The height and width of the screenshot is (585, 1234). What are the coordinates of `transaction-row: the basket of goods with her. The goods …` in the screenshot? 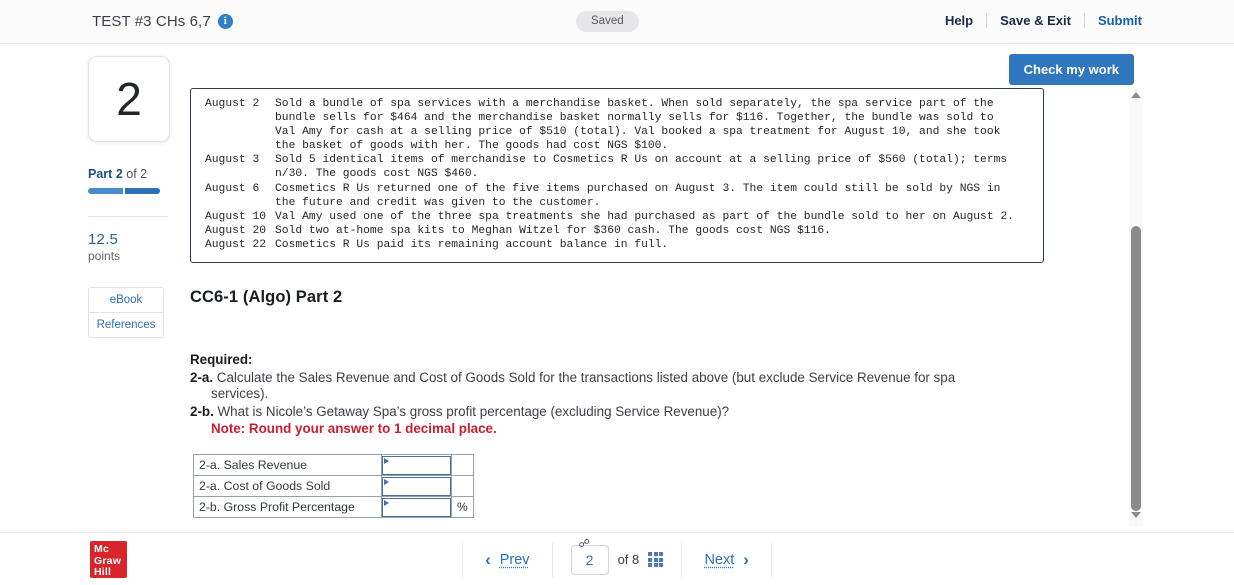 It's located at (609, 146).